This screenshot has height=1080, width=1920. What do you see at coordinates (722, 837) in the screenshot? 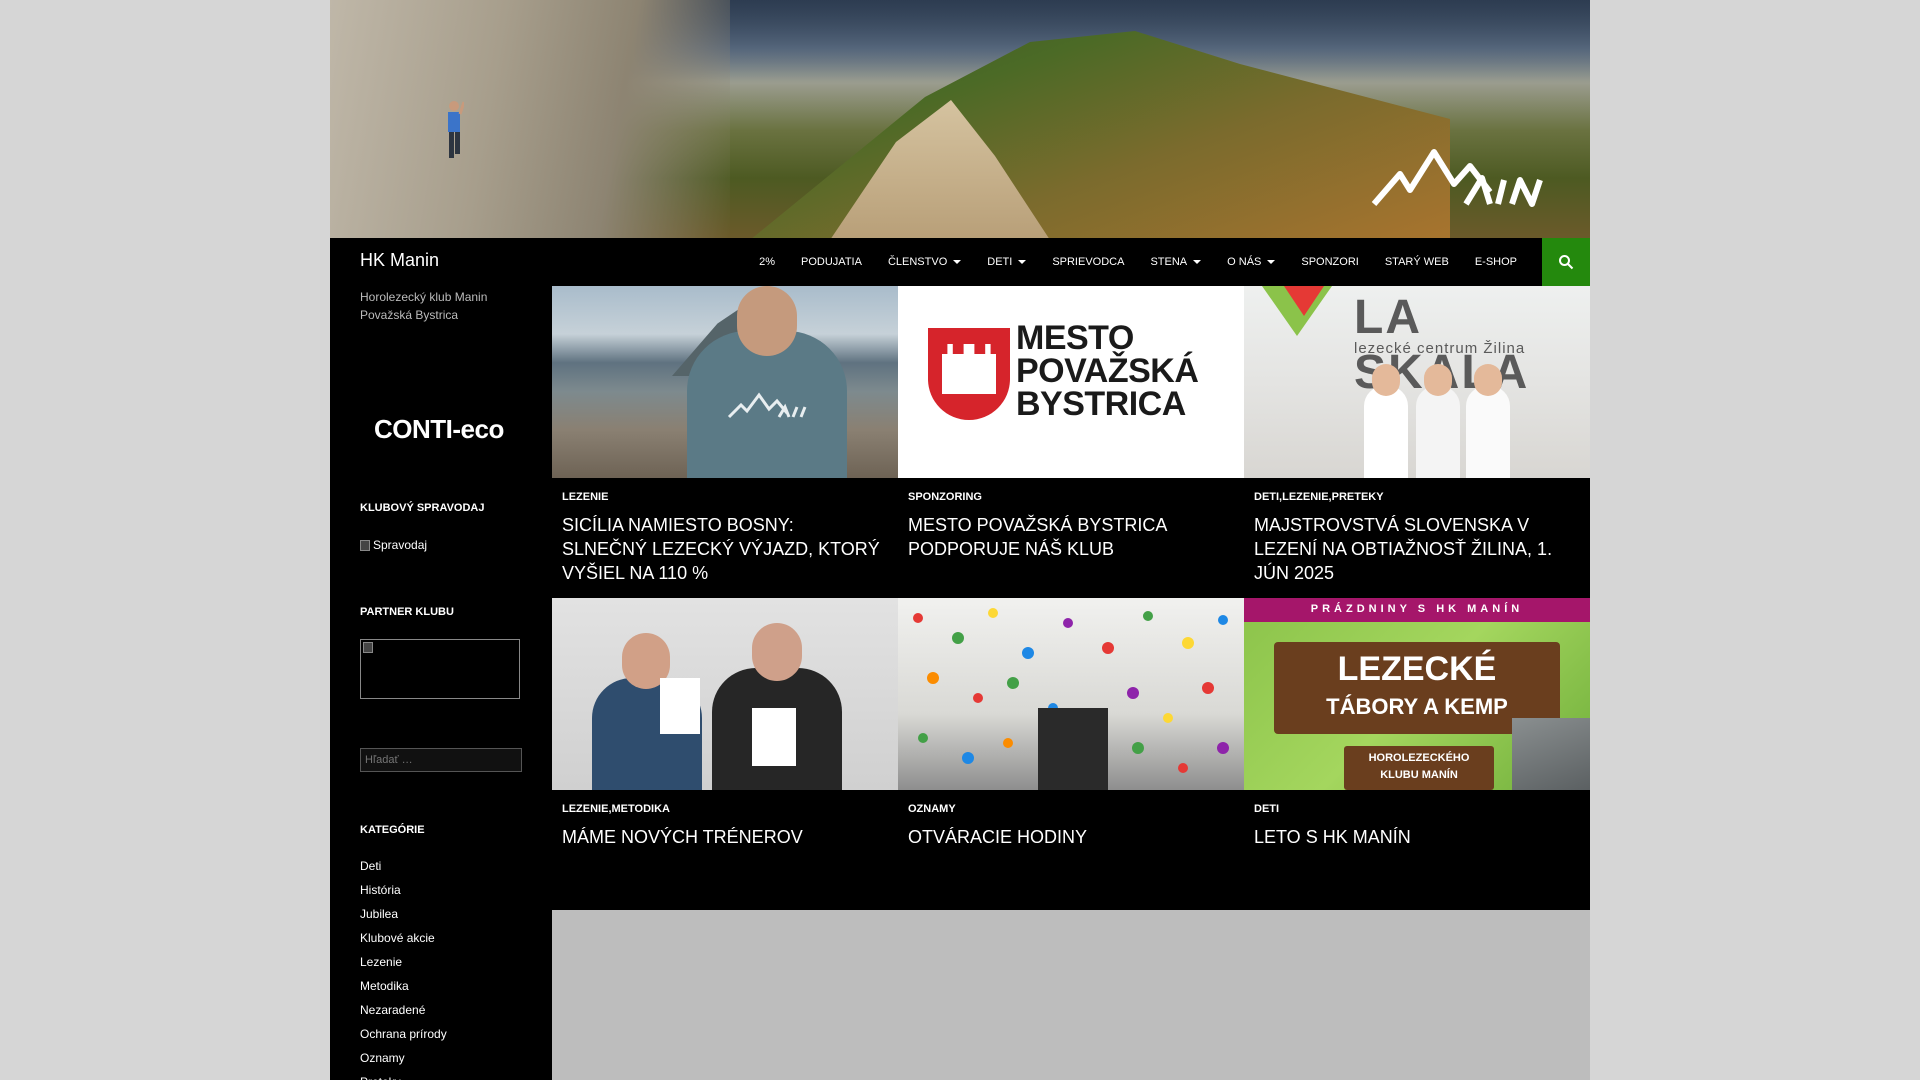
I see `post-title: MÁME NOVÝCH TRÉNEROV` at bounding box center [722, 837].